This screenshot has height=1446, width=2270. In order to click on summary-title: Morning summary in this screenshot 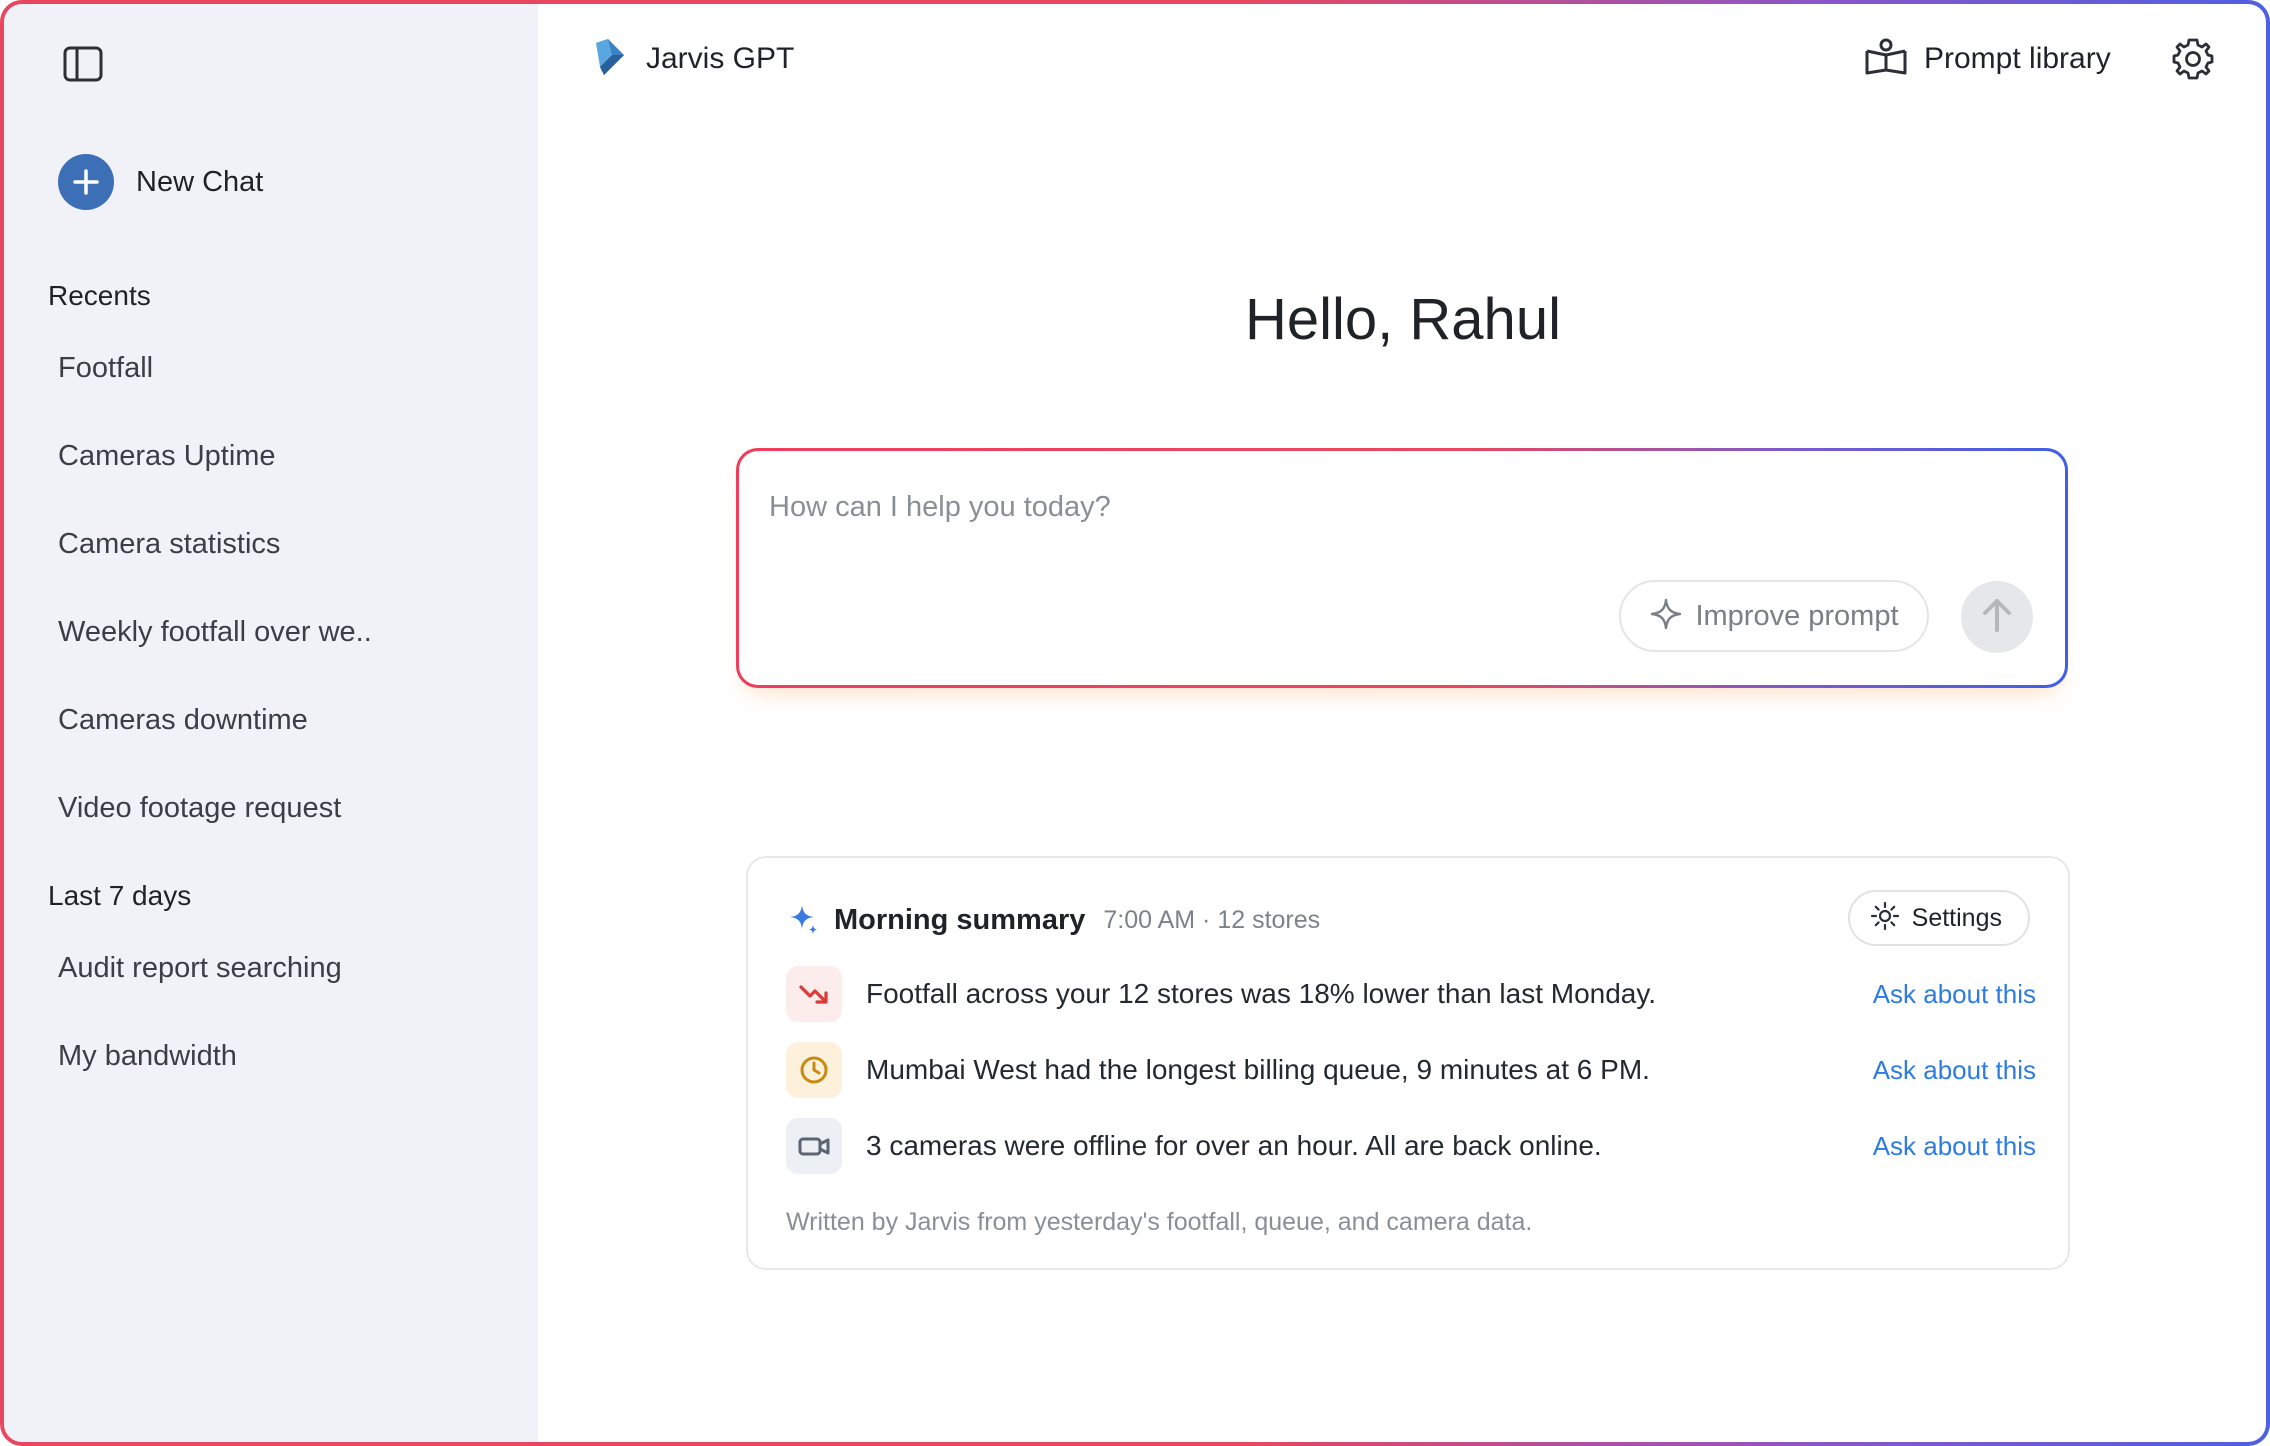, I will do `click(960, 919)`.